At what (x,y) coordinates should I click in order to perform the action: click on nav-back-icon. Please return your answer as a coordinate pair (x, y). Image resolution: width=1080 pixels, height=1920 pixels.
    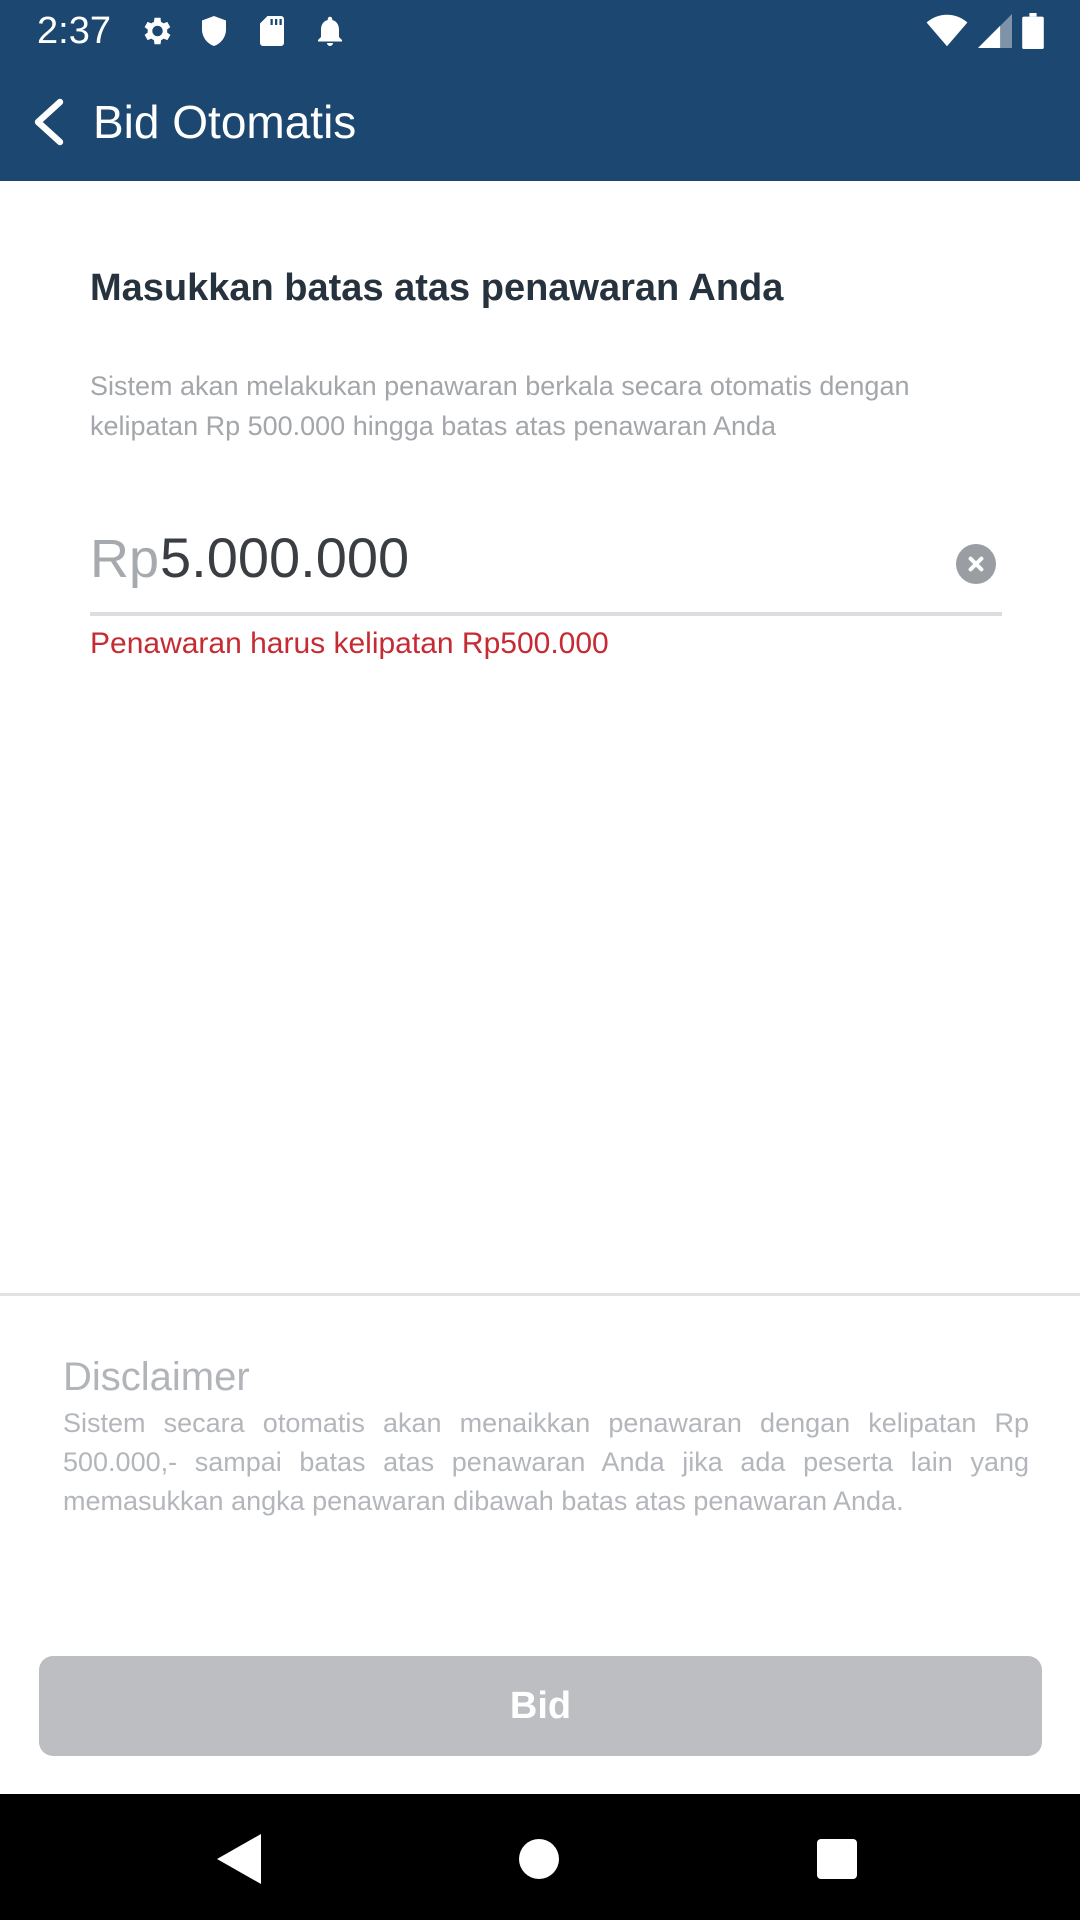
    Looking at the image, I should click on (239, 1859).